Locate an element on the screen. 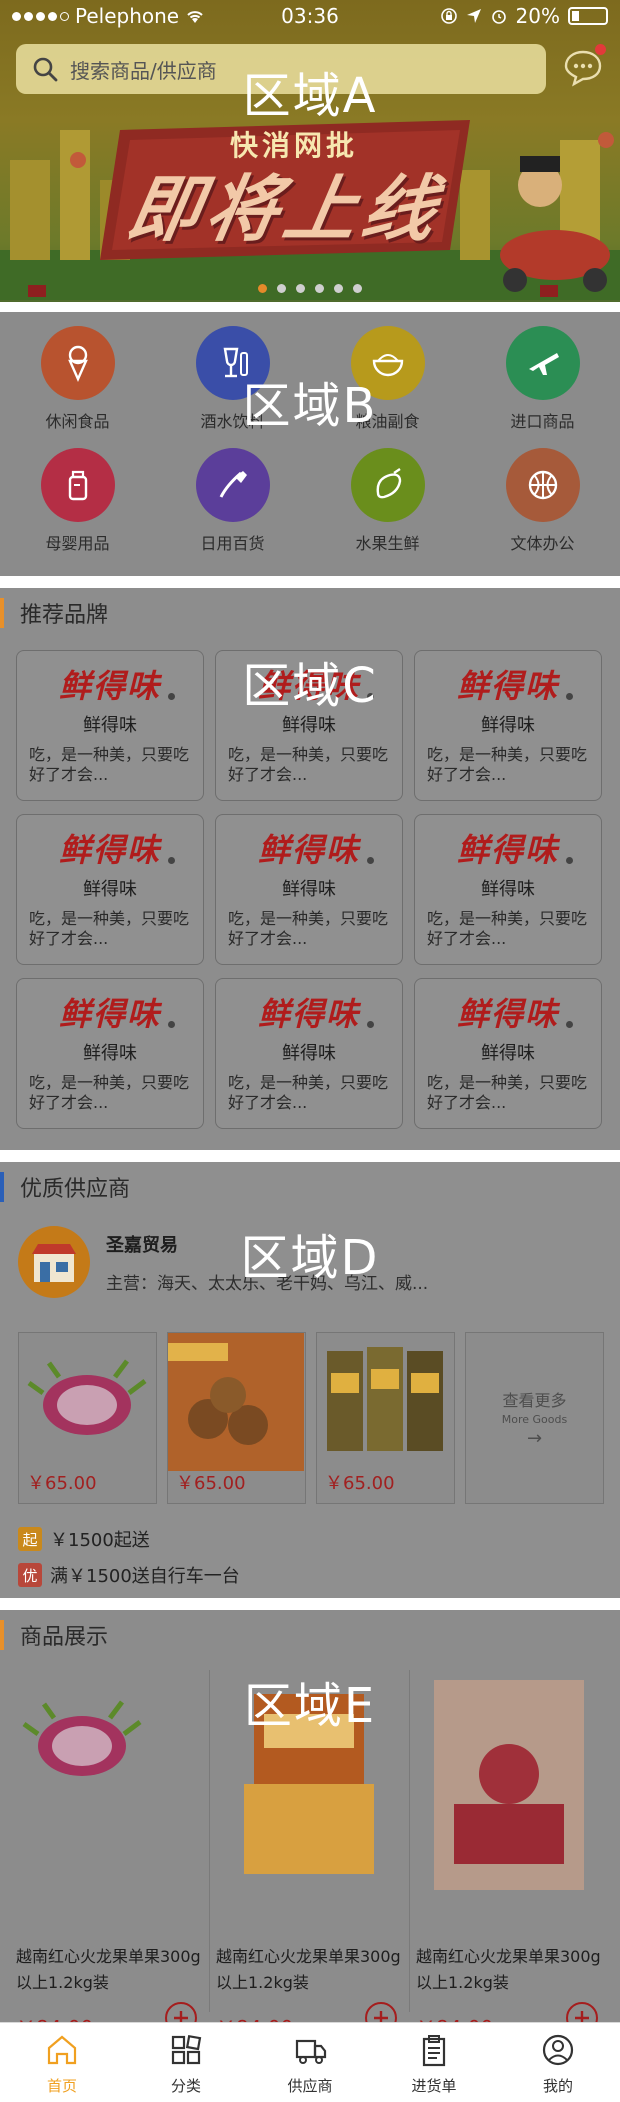 The image size is (620, 2102). more-goods-english: More Goods is located at coordinates (534, 1419).